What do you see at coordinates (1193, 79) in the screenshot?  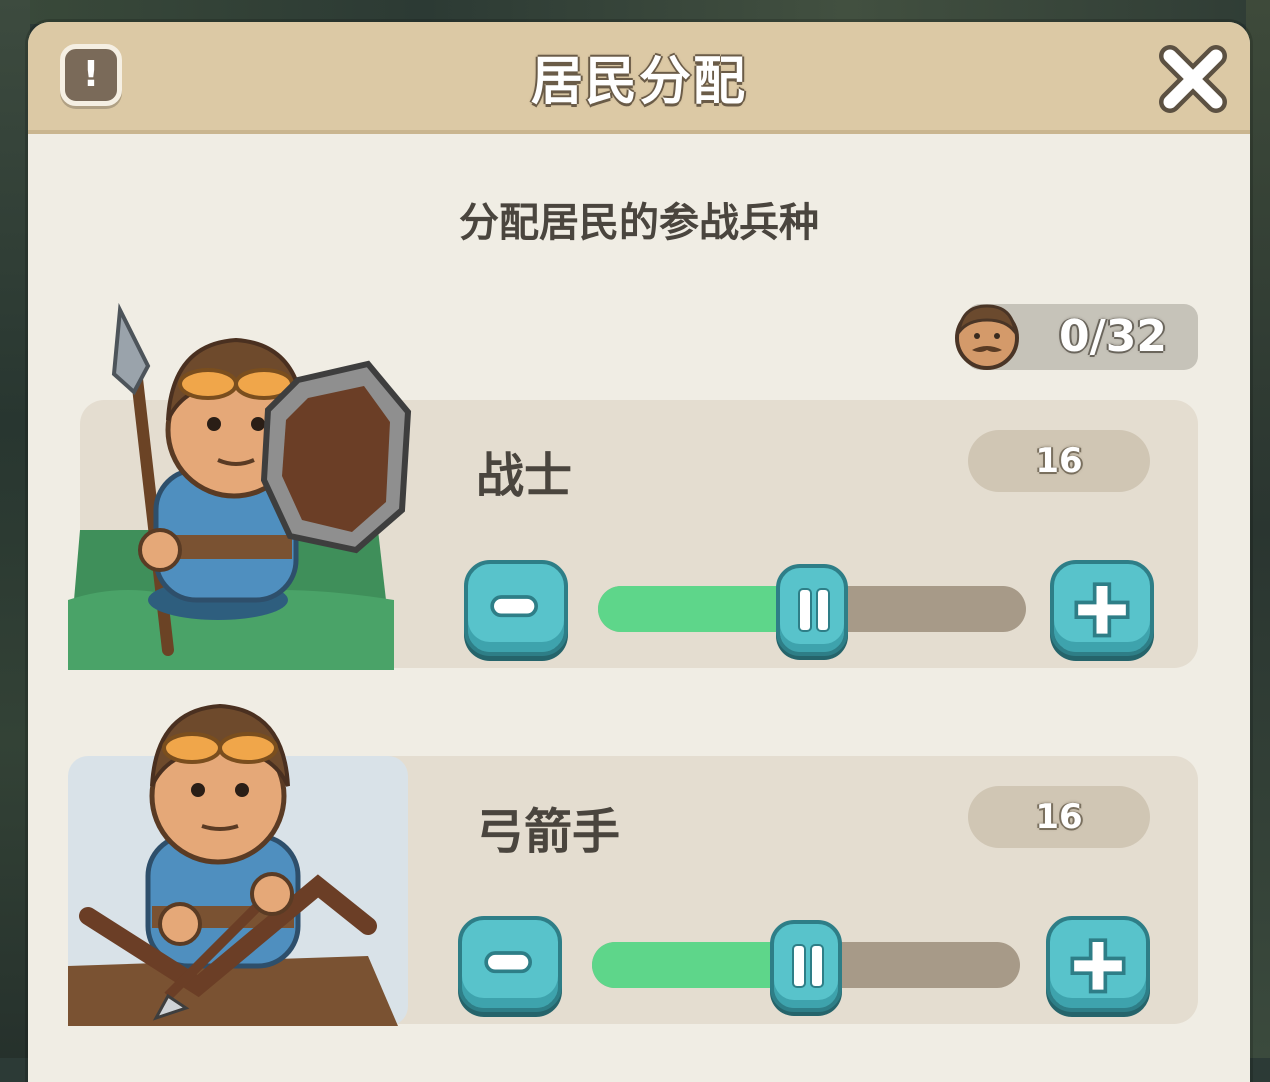 I see `close-icon` at bounding box center [1193, 79].